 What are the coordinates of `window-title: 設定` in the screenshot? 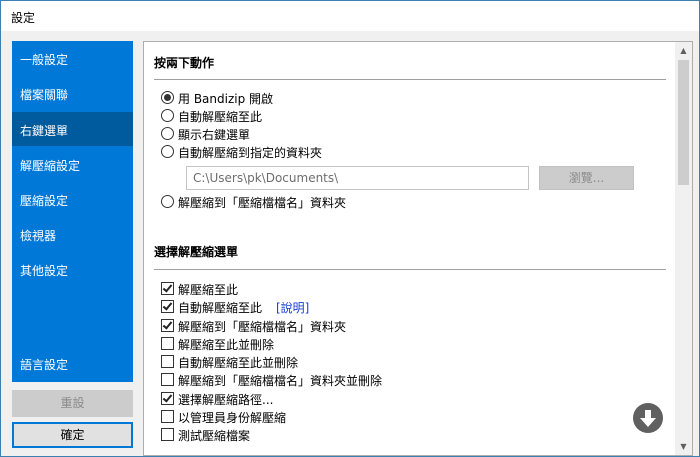 It's located at (23, 18).